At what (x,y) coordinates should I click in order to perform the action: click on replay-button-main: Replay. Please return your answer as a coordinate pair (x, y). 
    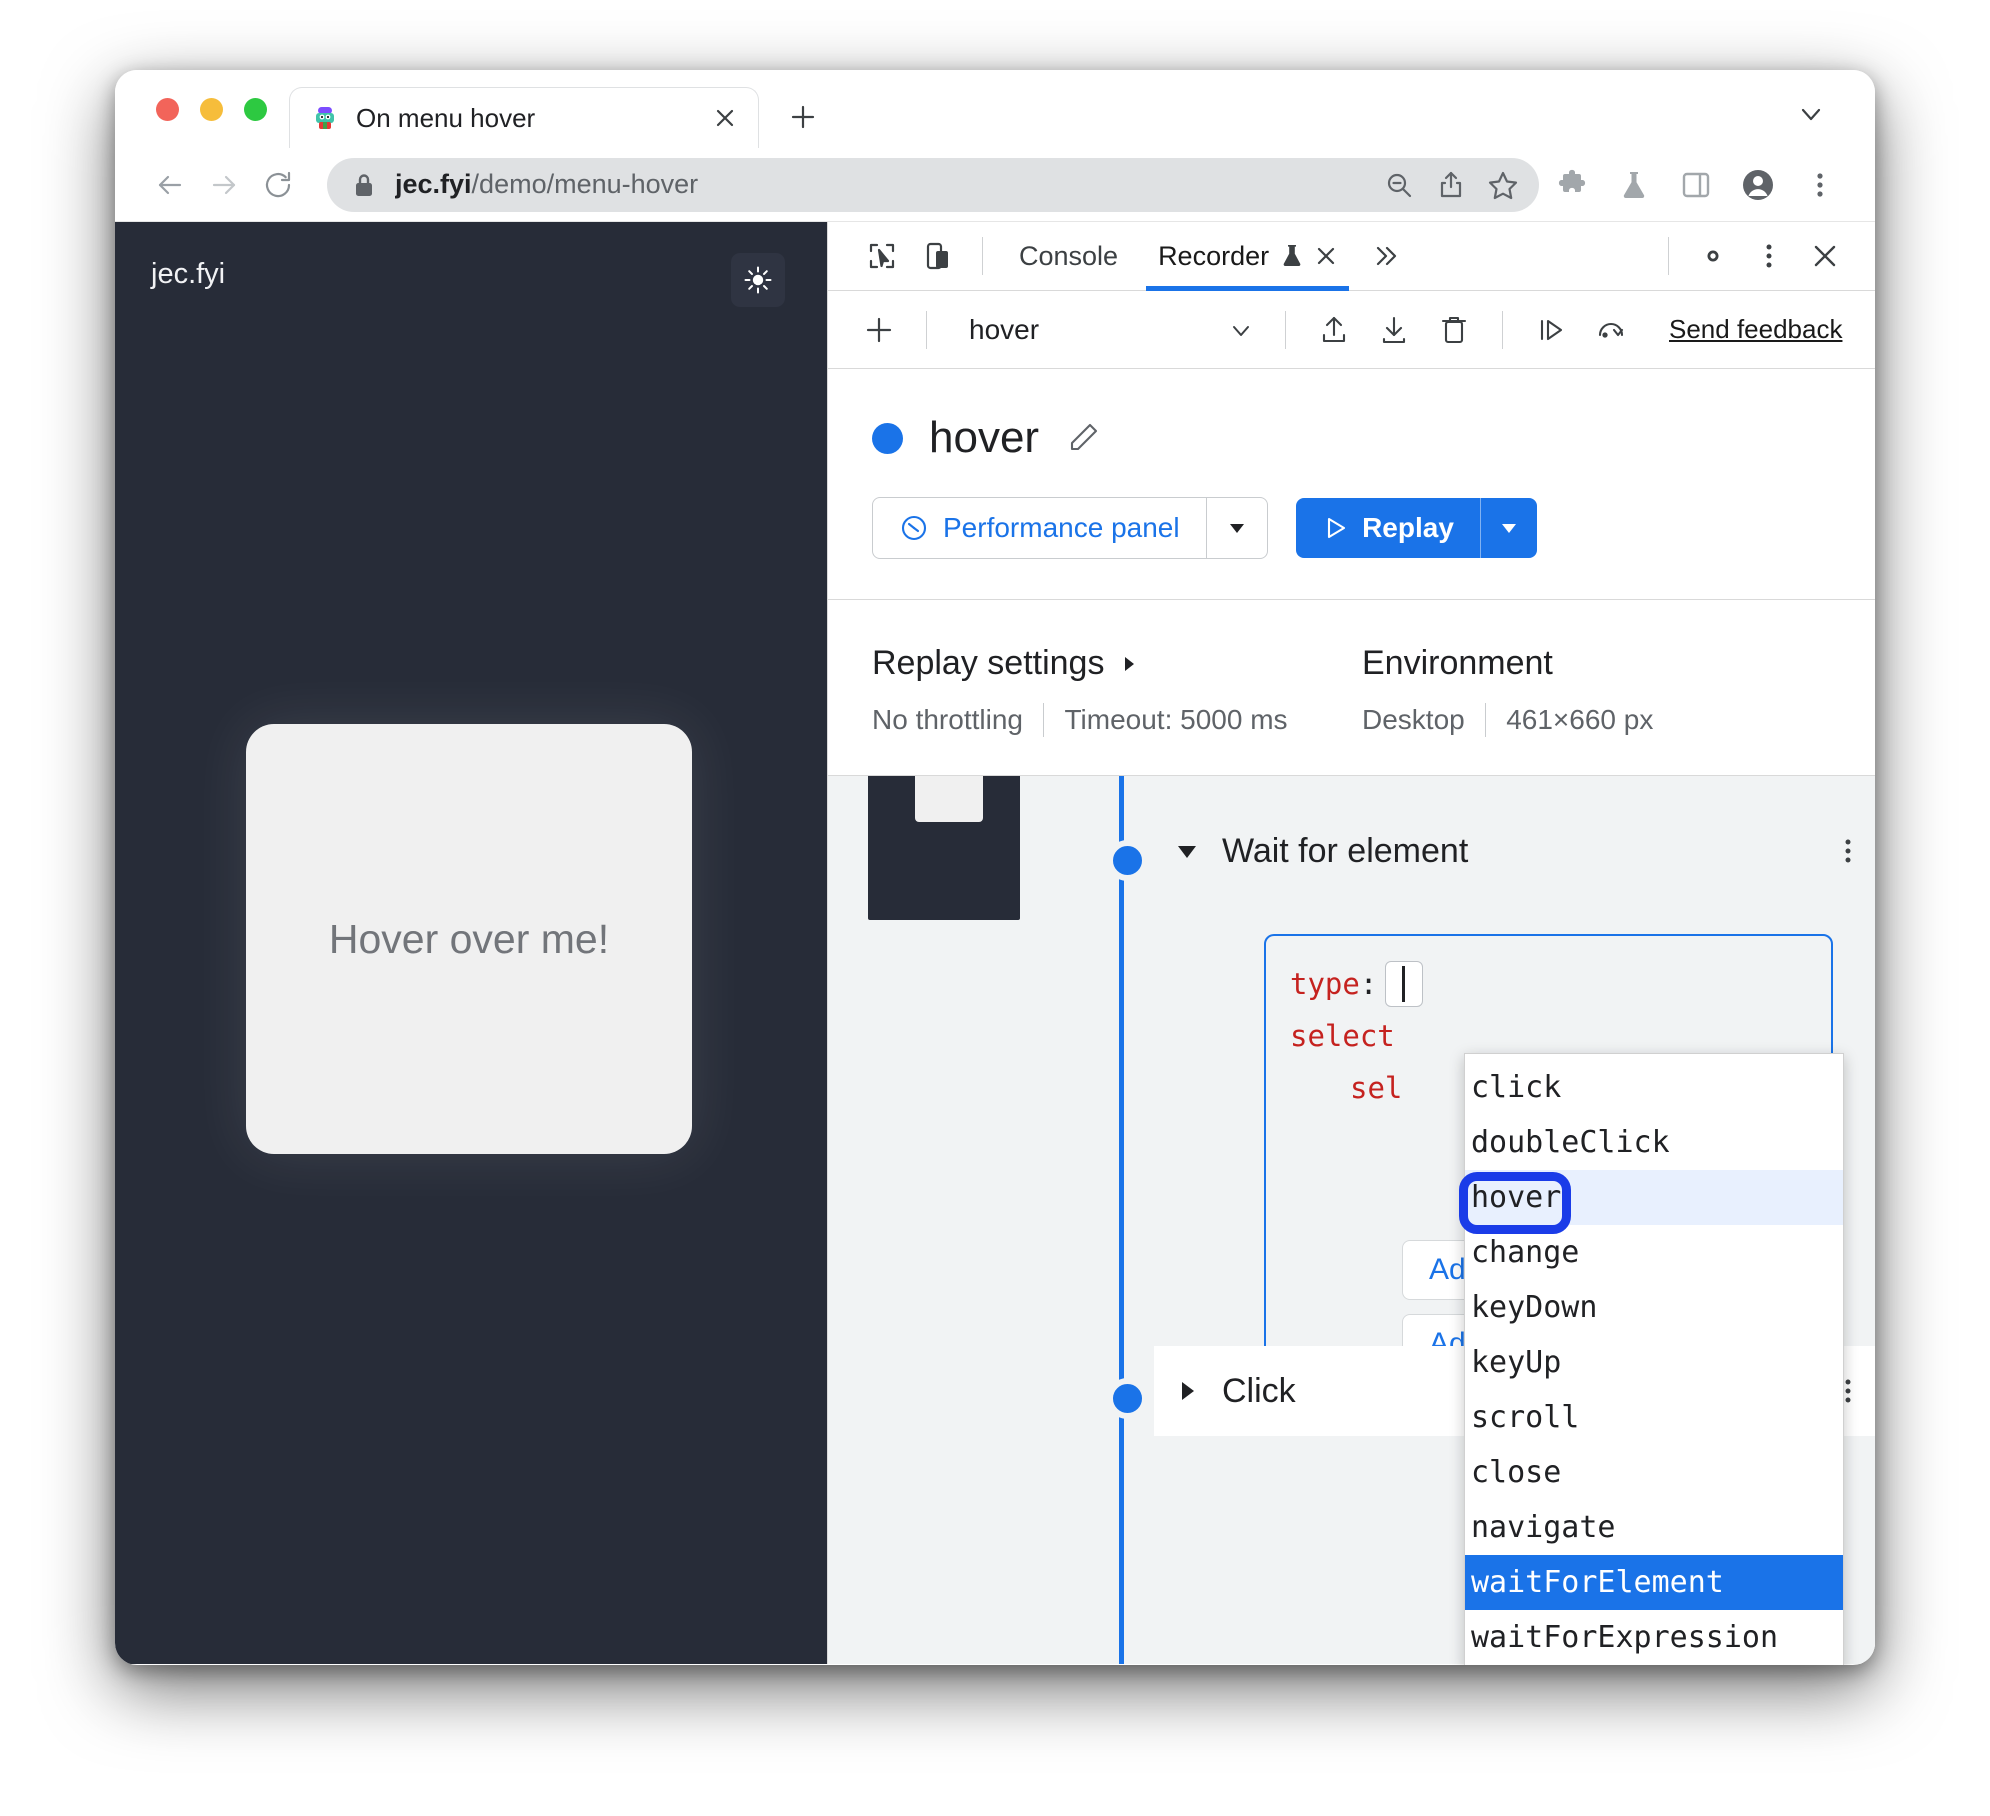
    Looking at the image, I should click on (1388, 528).